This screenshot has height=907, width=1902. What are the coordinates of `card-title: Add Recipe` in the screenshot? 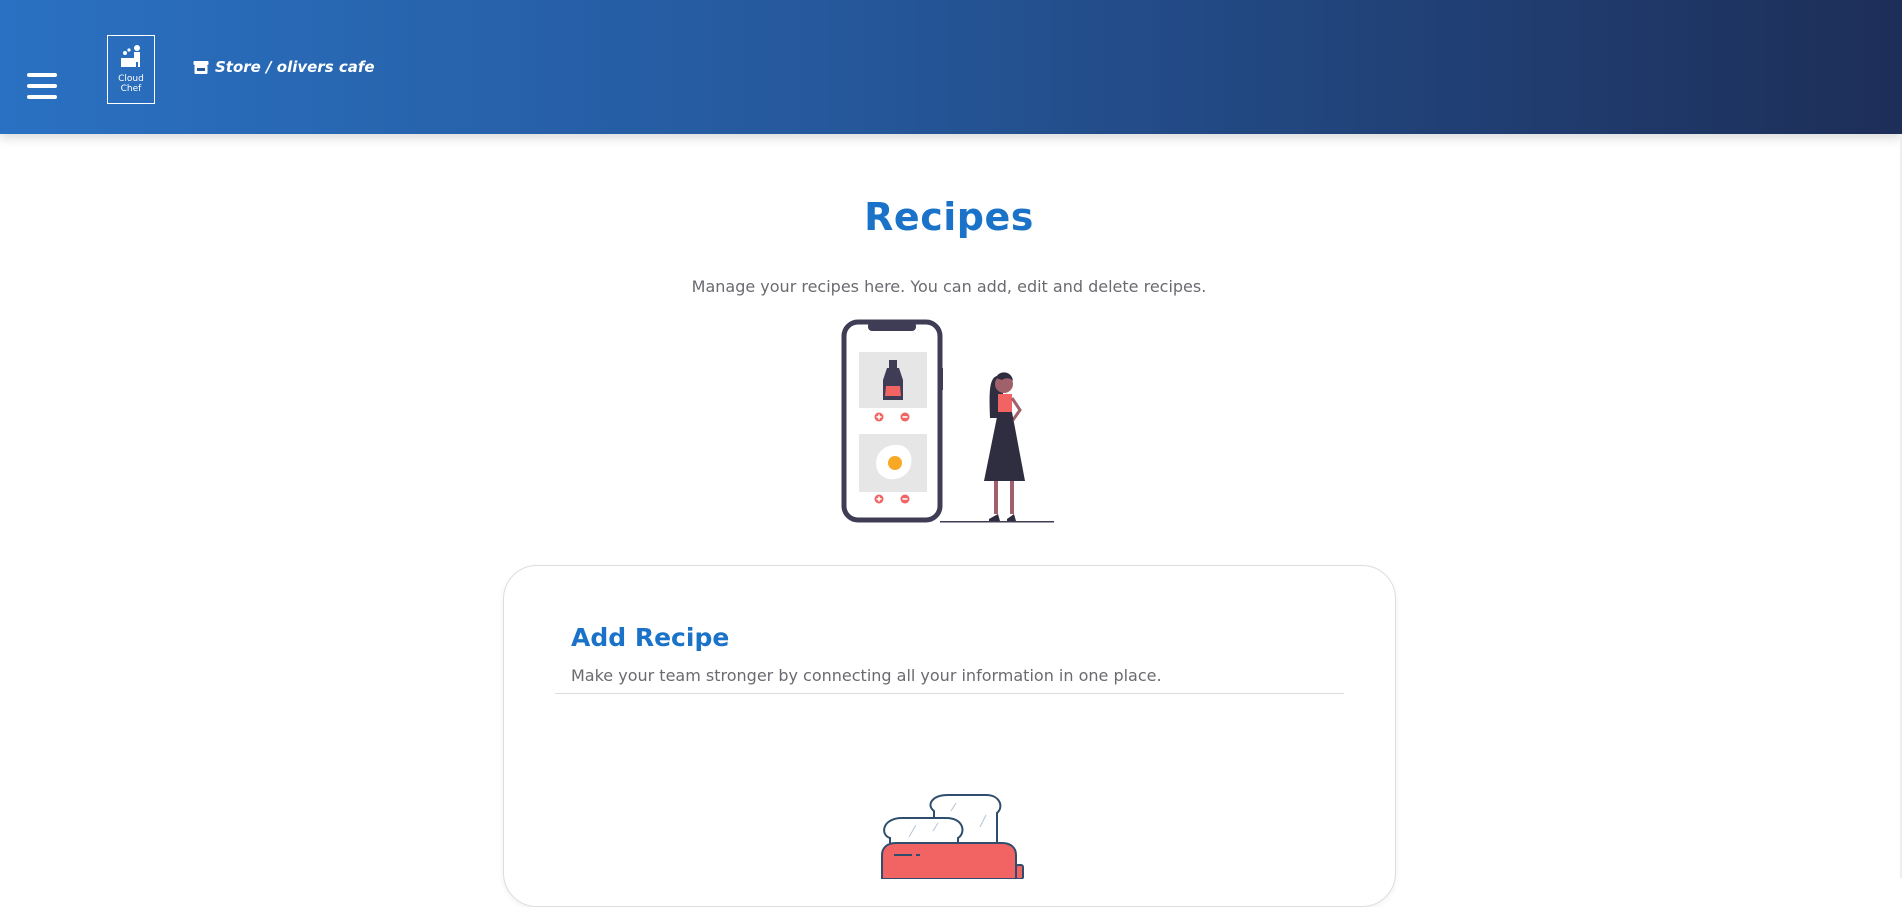 It's located at (650, 637).